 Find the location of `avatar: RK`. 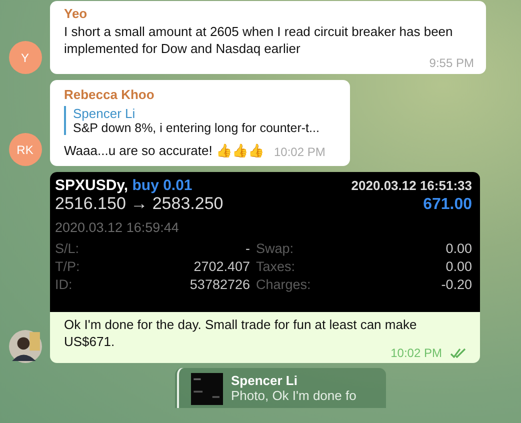

avatar: RK is located at coordinates (25, 149).